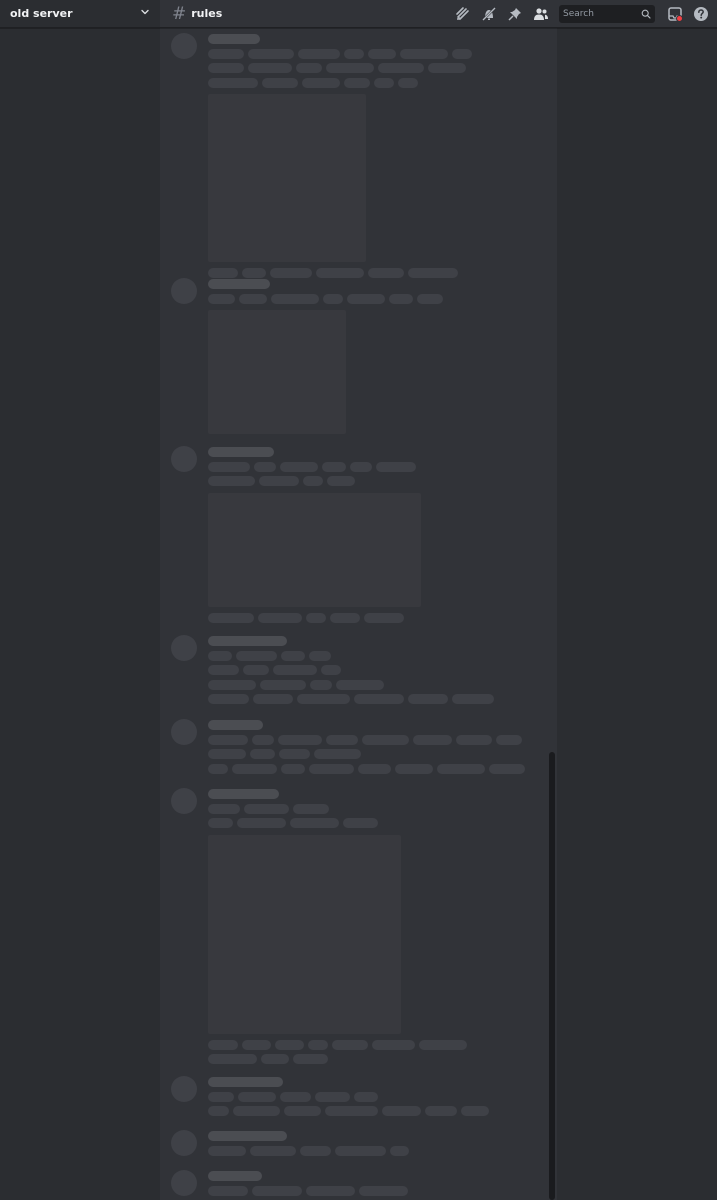 The height and width of the screenshot is (1200, 717). Describe the element at coordinates (489, 14) in the screenshot. I see `notification-off-icon` at that location.